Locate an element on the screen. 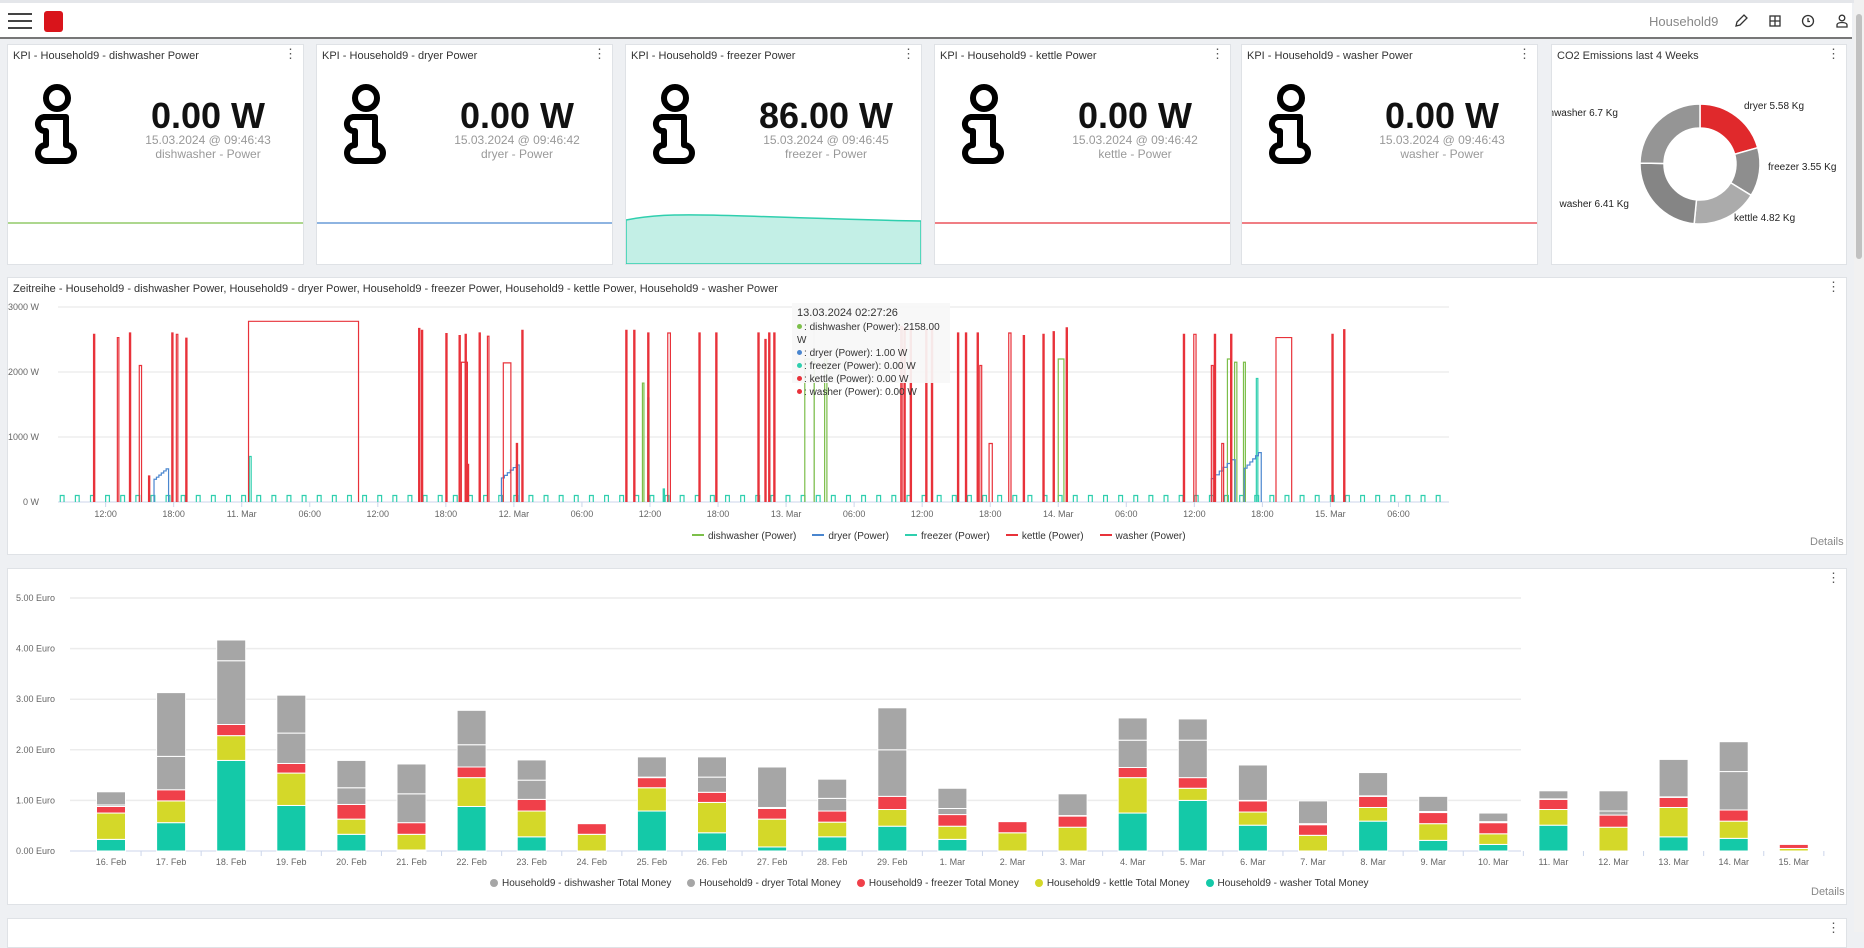 This screenshot has width=1864, height=948. legend-item: freezer (Power) is located at coordinates (947, 536).